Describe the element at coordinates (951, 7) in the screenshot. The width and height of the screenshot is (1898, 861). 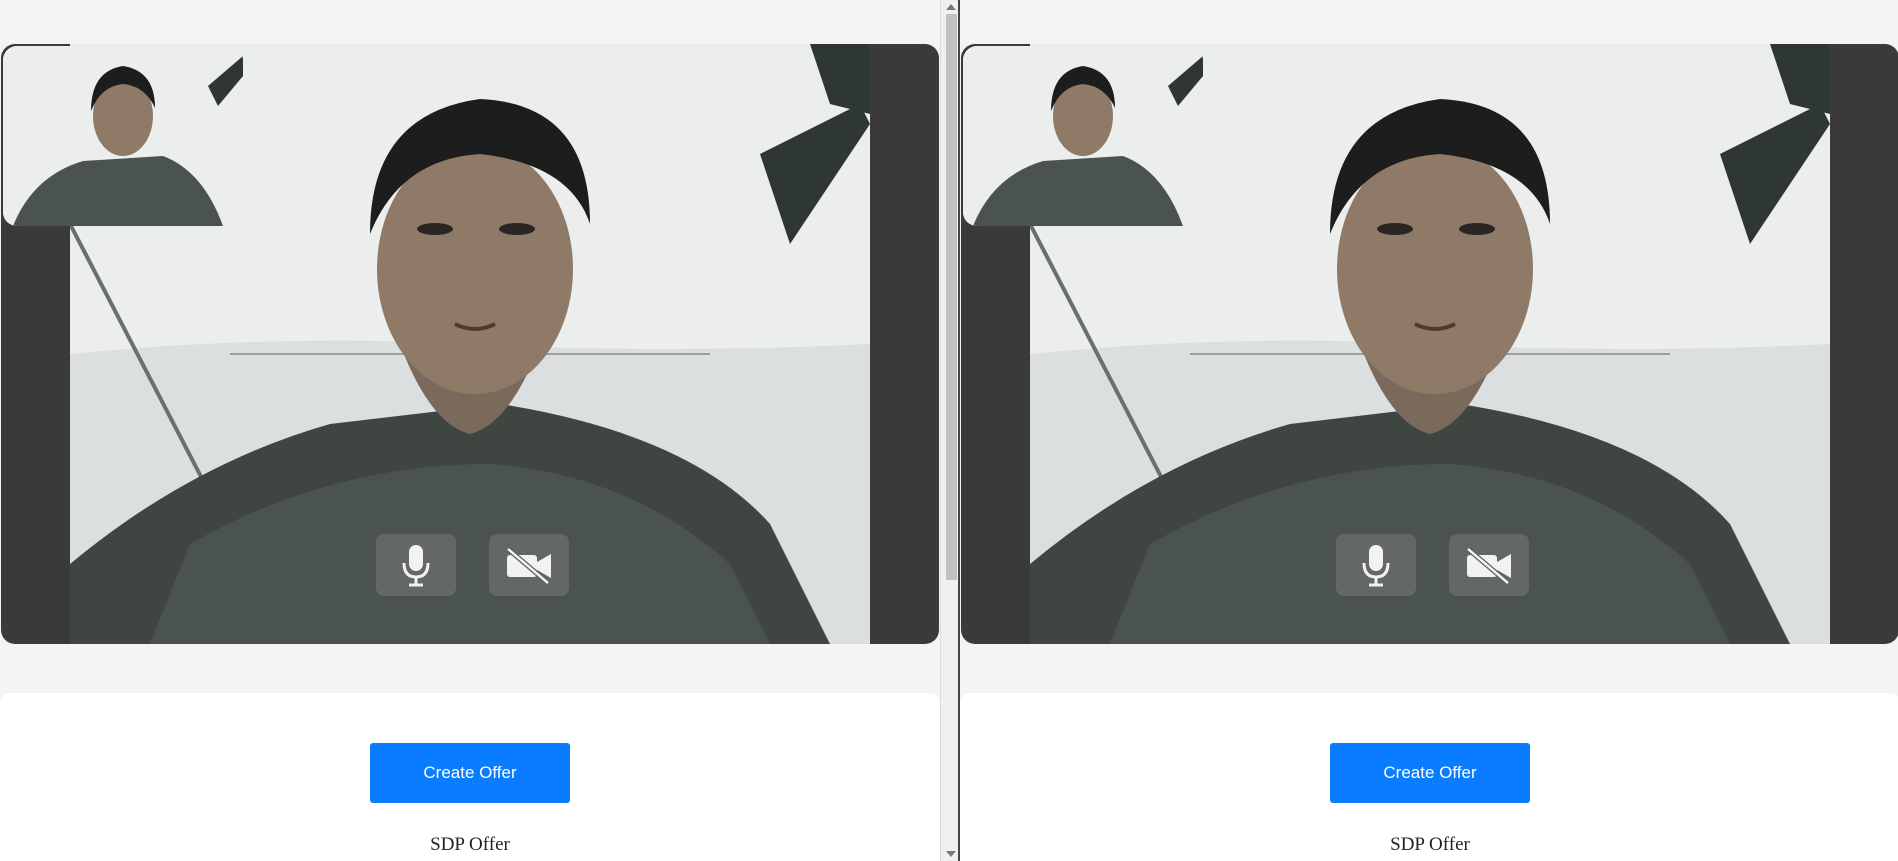
I see `scroll-up-arrow-icon` at that location.